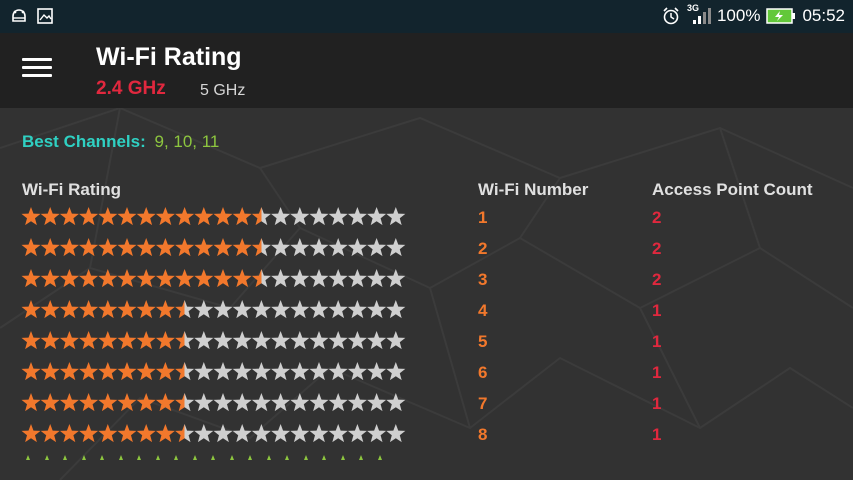 Image resolution: width=853 pixels, height=480 pixels. I want to click on image-icon, so click(45, 16).